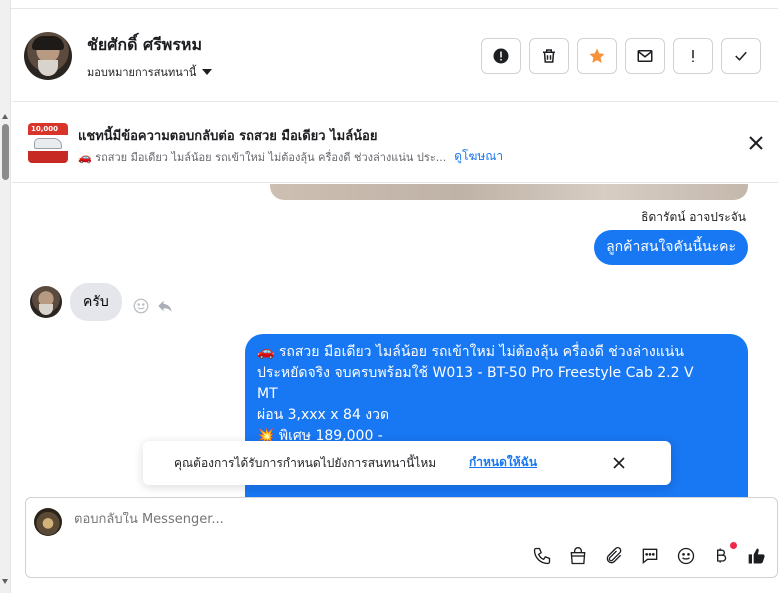 The height and width of the screenshot is (593, 778). Describe the element at coordinates (478, 156) in the screenshot. I see `view-ad-link: ดูโฆษณา` at that location.